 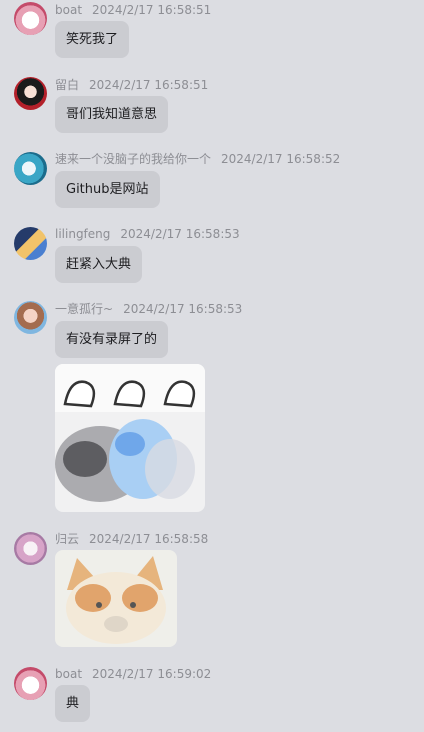 What do you see at coordinates (107, 189) in the screenshot?
I see `message-bubble: Github是网站` at bounding box center [107, 189].